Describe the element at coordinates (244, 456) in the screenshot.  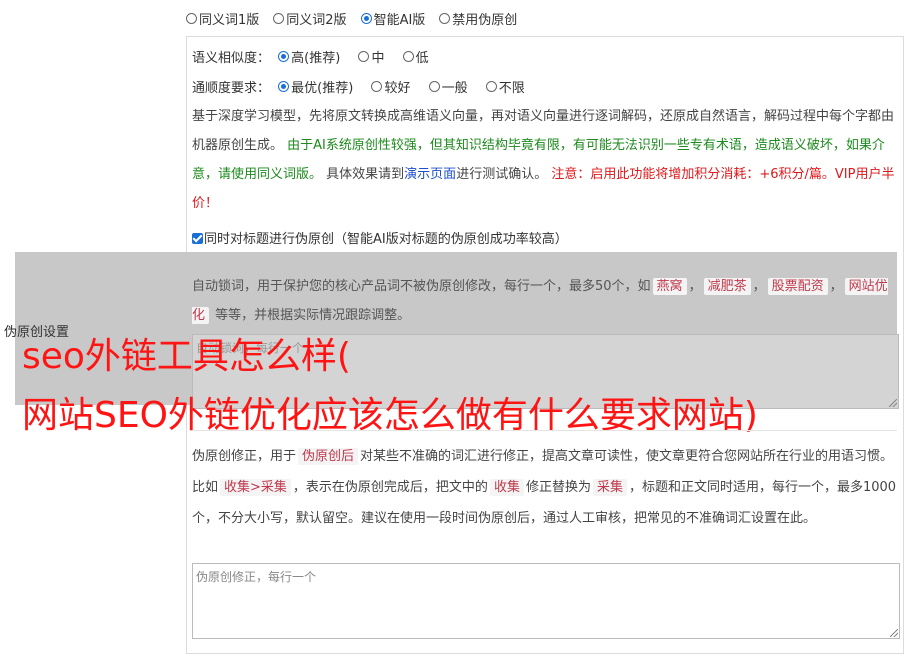
I see `correction-text: 伪原创修正，用于` at that location.